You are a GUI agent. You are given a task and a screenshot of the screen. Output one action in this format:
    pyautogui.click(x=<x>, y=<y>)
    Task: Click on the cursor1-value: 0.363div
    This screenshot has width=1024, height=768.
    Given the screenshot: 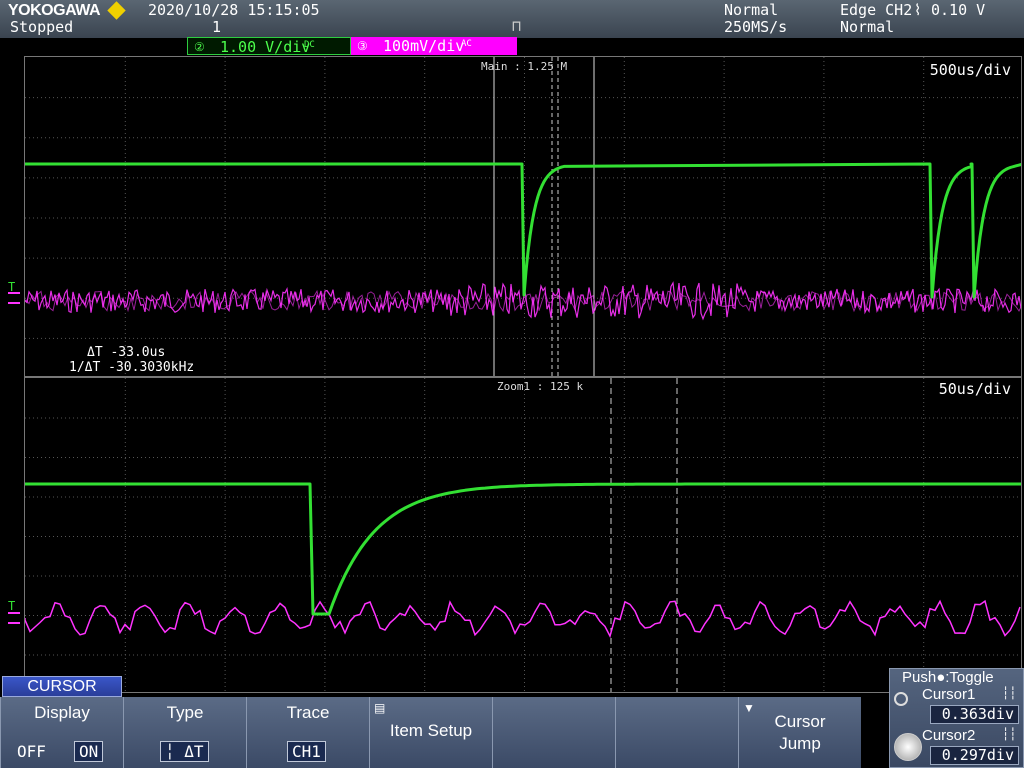 What is the action you would take?
    pyautogui.click(x=974, y=714)
    